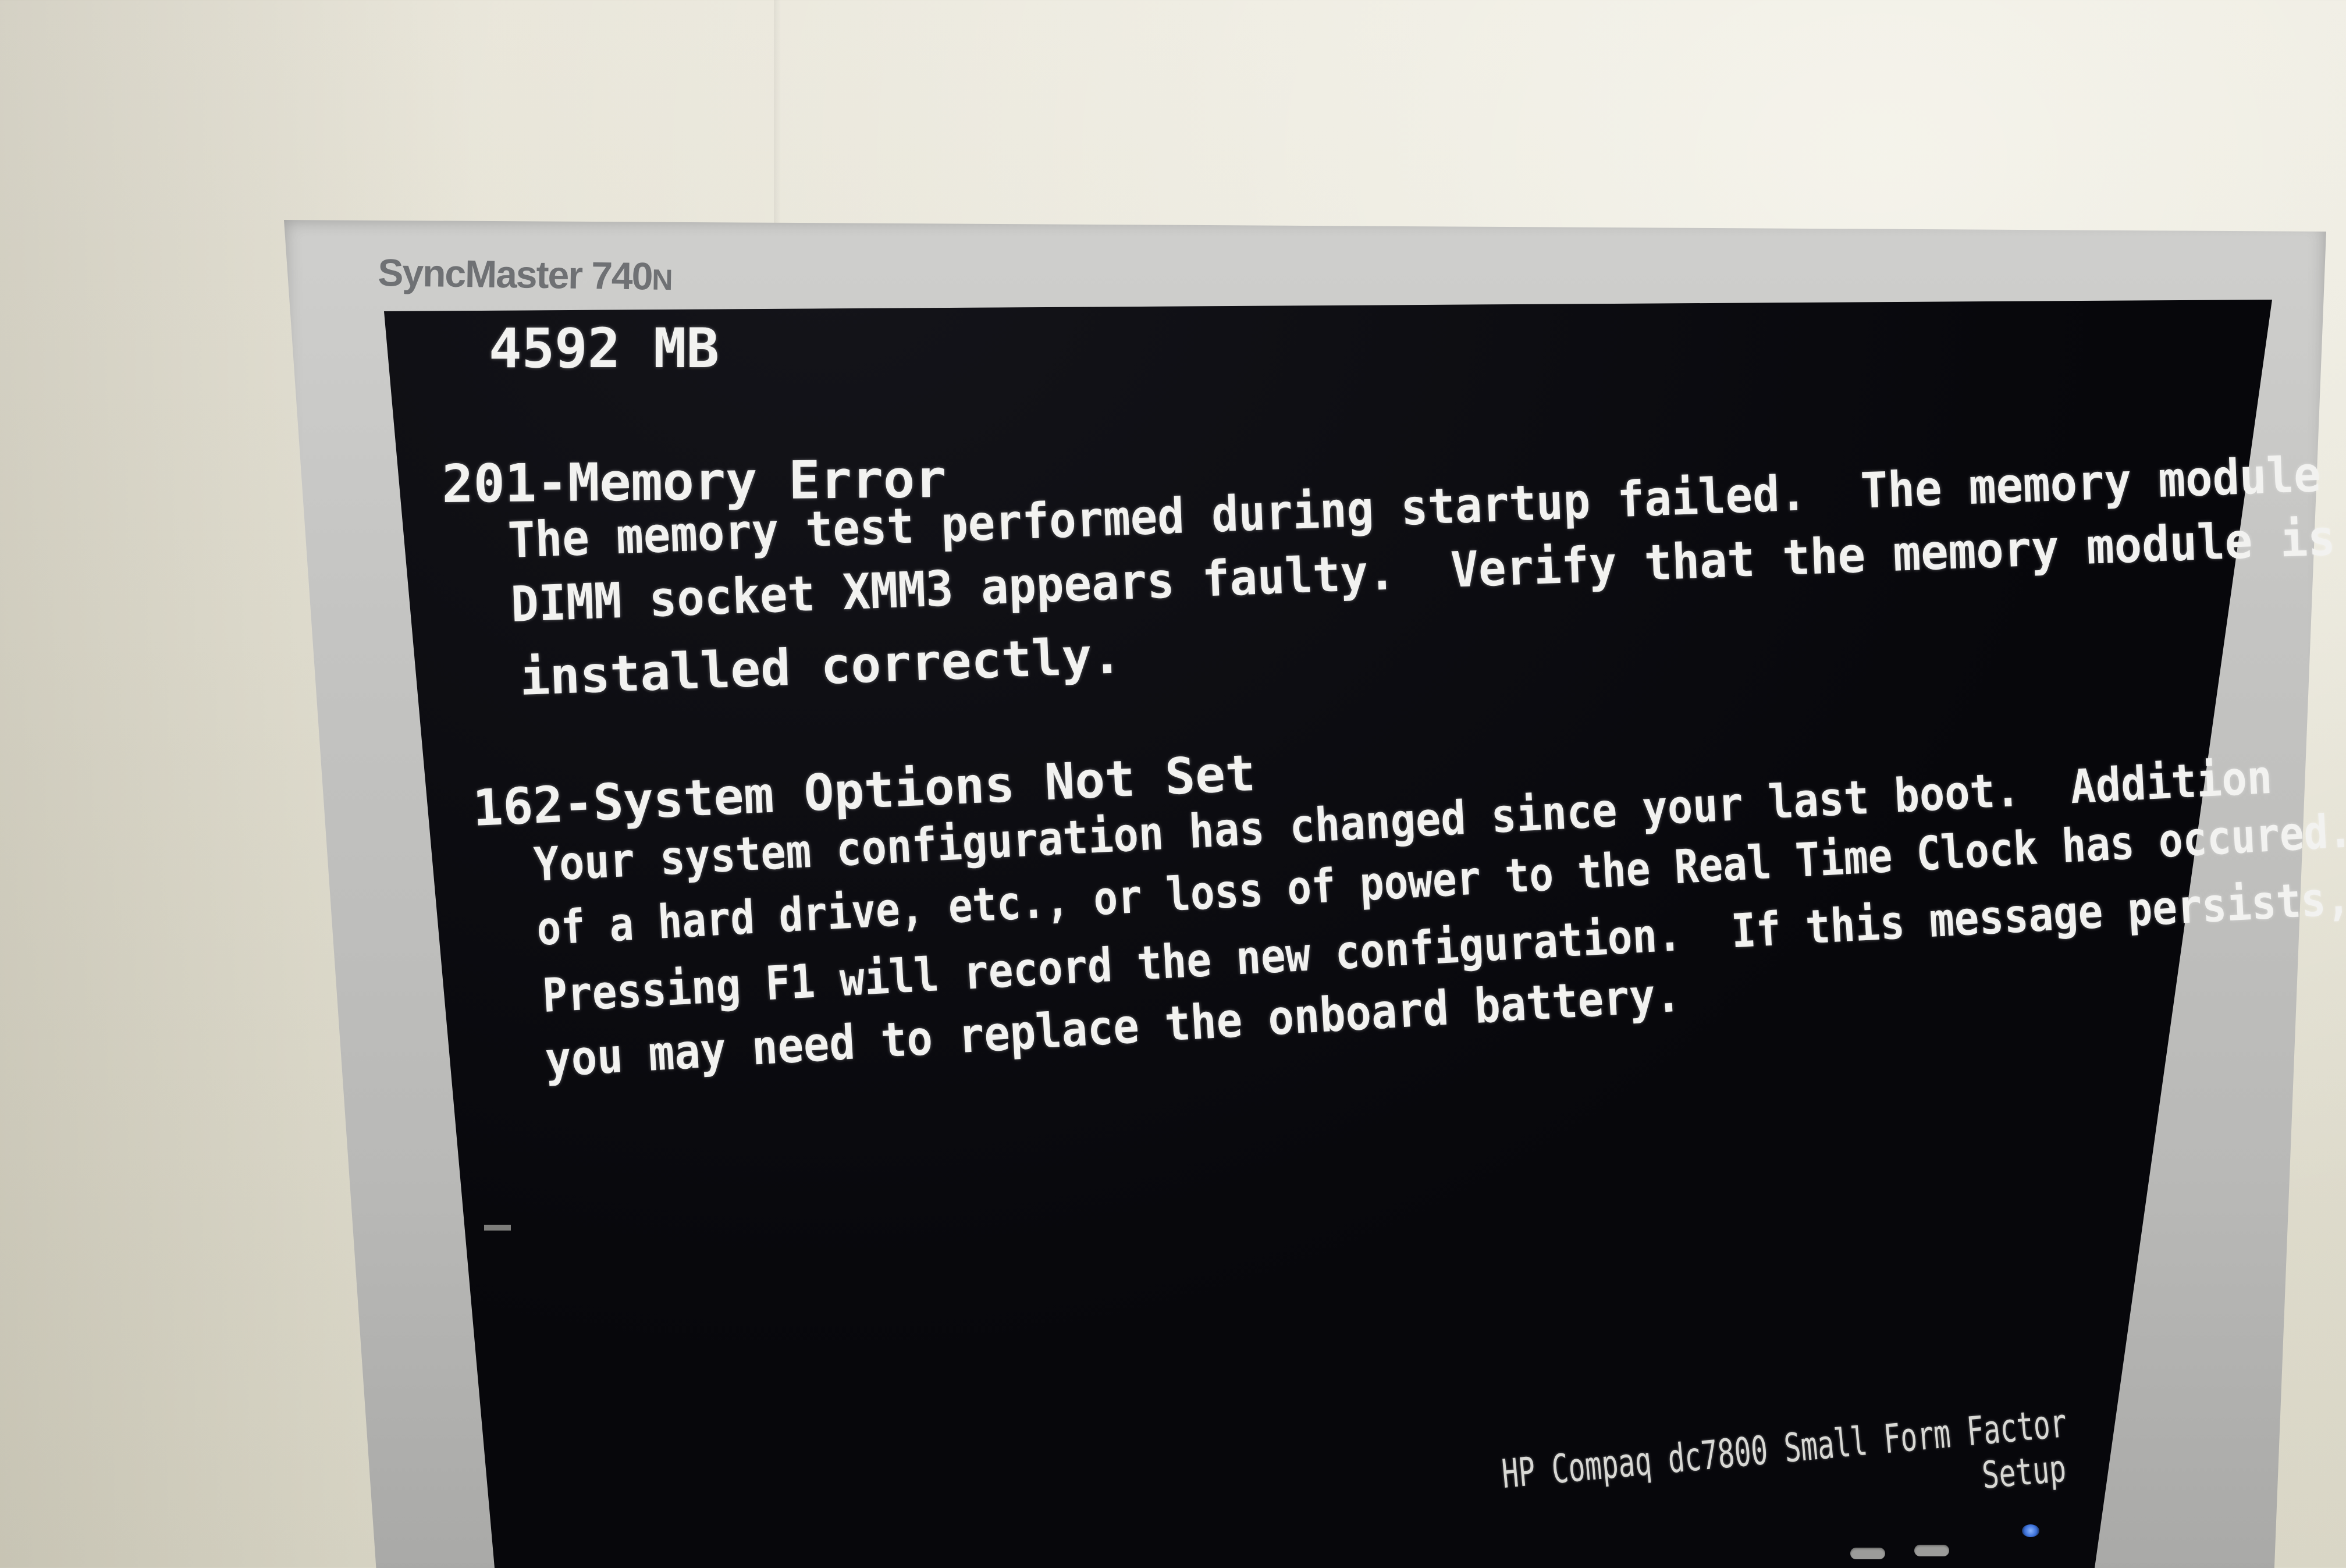 The height and width of the screenshot is (1568, 2346). I want to click on monitor-menu-button, so click(1867, 1553).